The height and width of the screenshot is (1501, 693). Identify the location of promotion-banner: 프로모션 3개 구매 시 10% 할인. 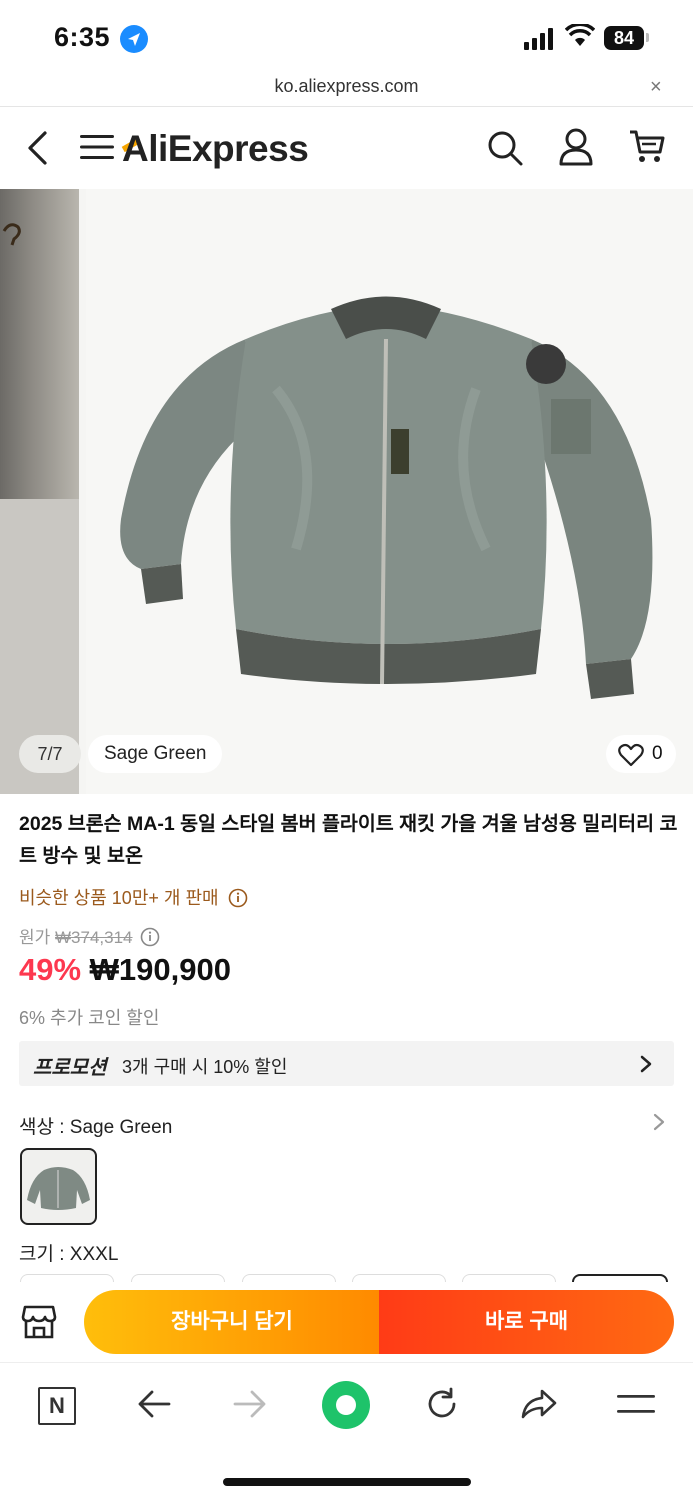
(346, 1063).